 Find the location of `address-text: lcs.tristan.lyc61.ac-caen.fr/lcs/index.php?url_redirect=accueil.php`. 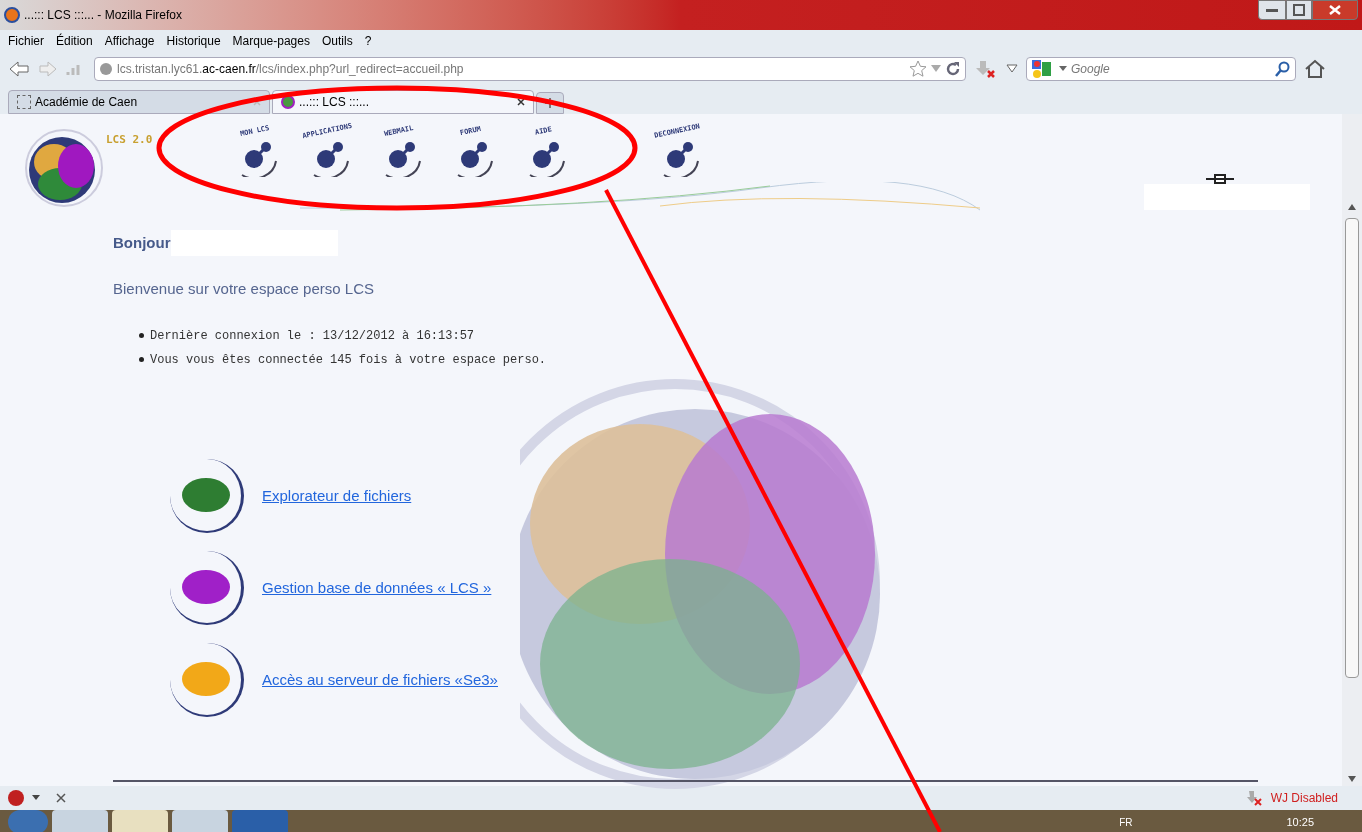

address-text: lcs.tristan.lyc61.ac-caen.fr/lcs/index.php?url_redirect=accueil.php is located at coordinates (290, 69).